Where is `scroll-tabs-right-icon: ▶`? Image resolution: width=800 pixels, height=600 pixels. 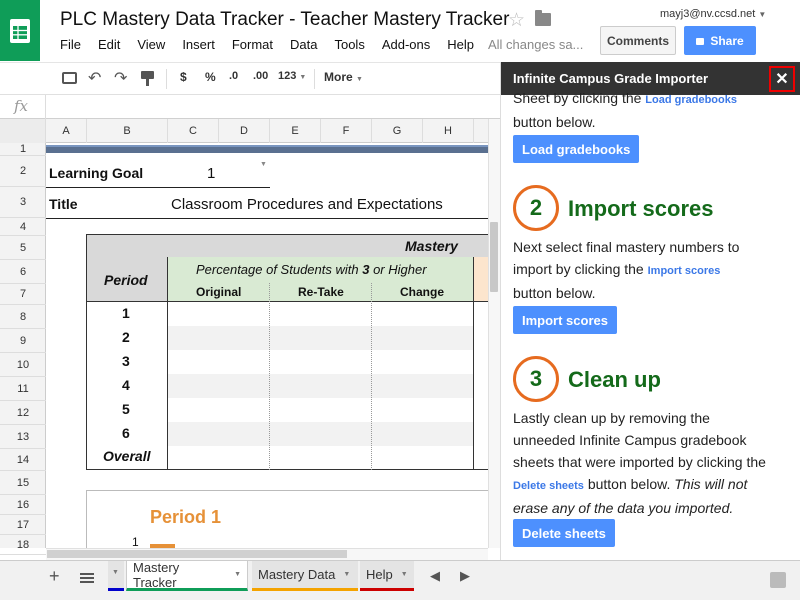 scroll-tabs-right-icon: ▶ is located at coordinates (465, 576).